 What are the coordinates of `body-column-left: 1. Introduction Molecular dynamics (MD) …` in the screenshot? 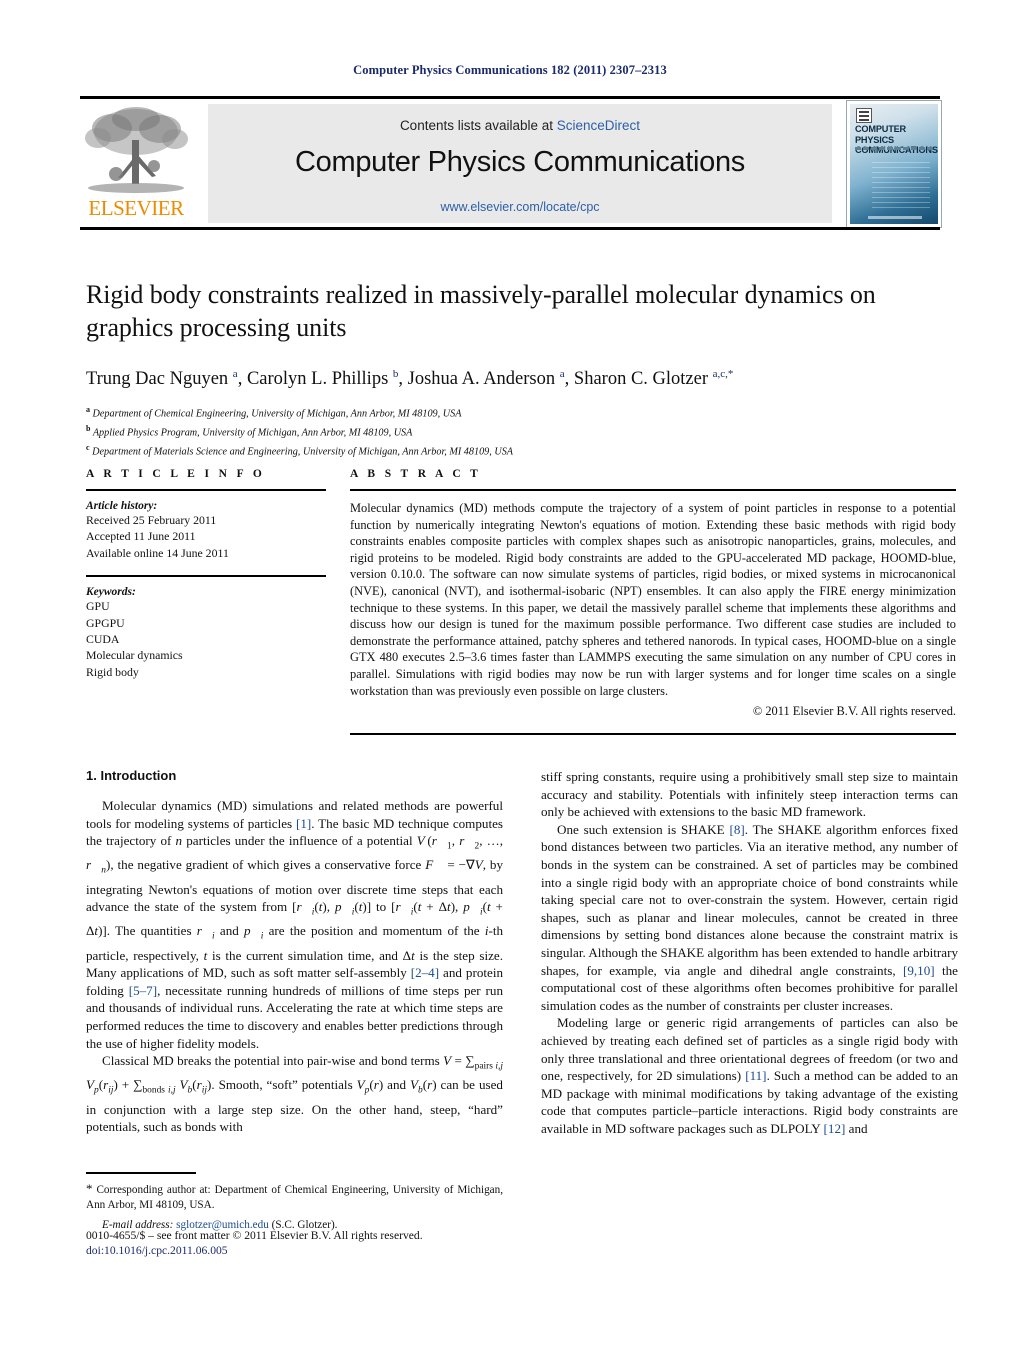 It's located at (294, 952).